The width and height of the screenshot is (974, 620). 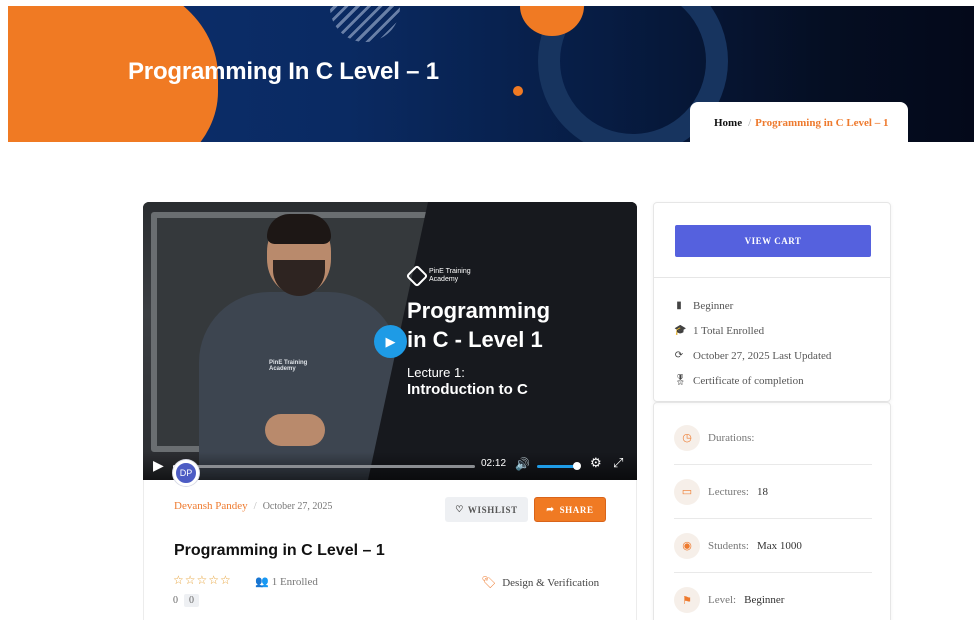 I want to click on course-category: 🏷 Design & Verification, so click(x=540, y=582).